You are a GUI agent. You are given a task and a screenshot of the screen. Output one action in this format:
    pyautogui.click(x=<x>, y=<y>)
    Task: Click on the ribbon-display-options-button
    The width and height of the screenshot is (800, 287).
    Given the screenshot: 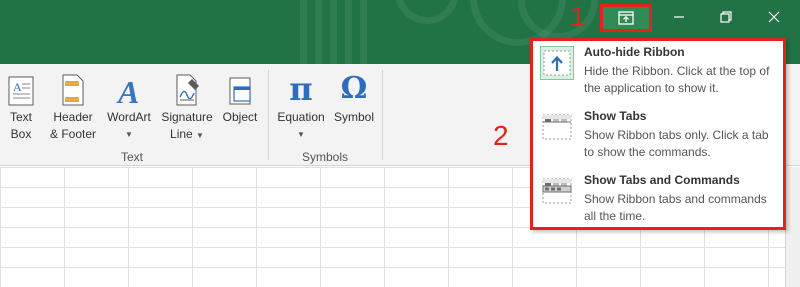 What is the action you would take?
    pyautogui.click(x=626, y=18)
    